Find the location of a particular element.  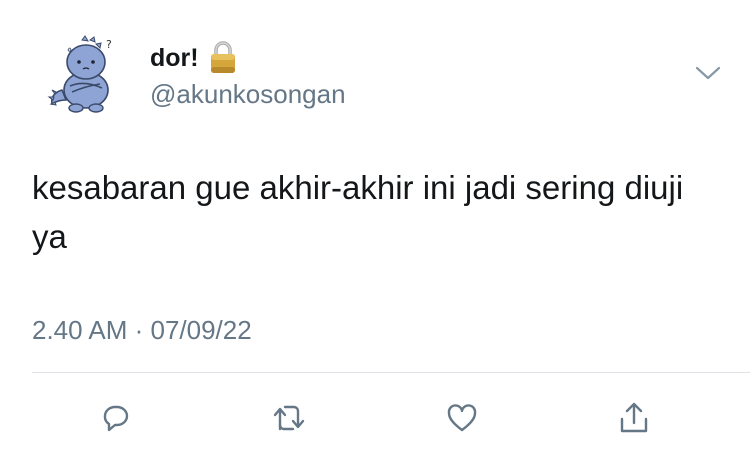

chevron-down-icon is located at coordinates (708, 73).